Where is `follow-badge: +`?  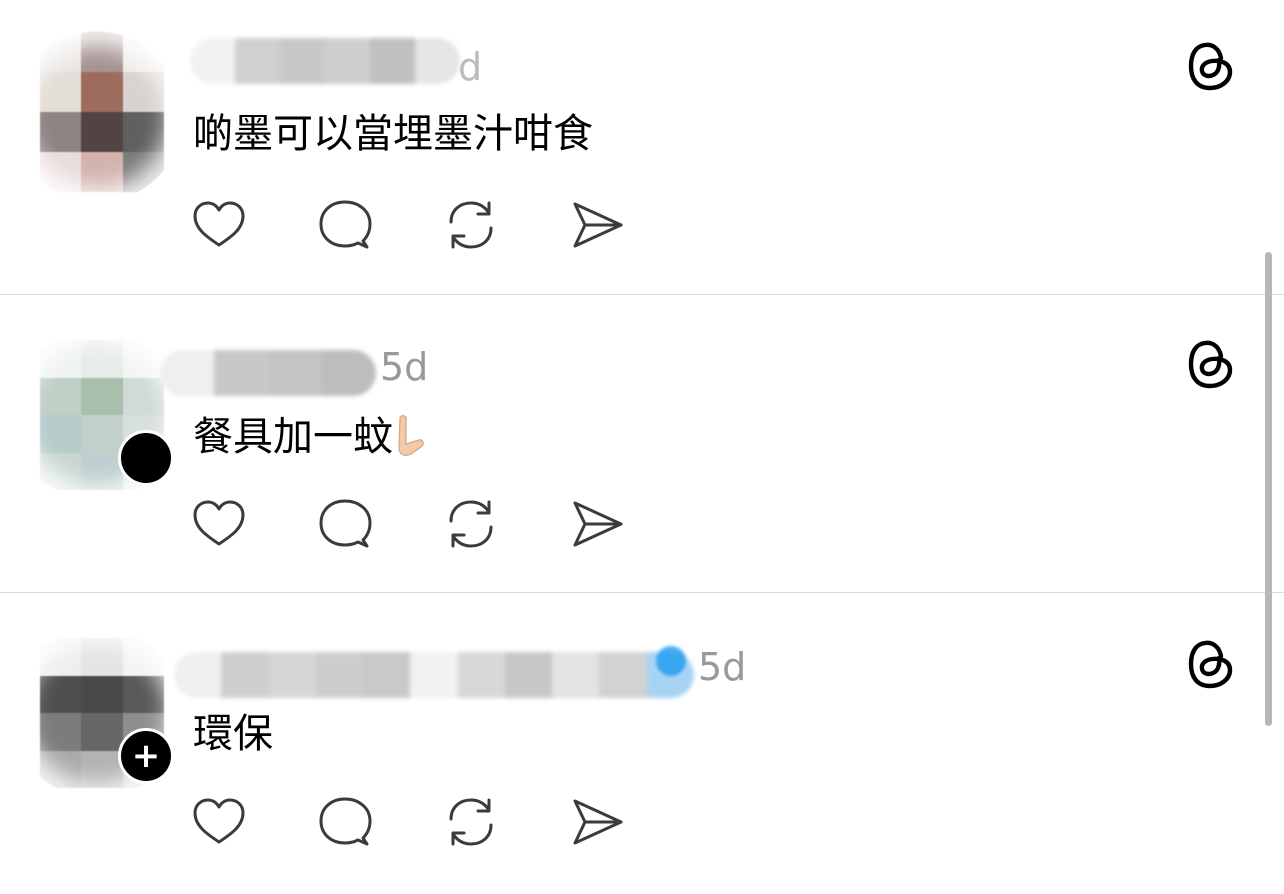 follow-badge: + is located at coordinates (146, 756).